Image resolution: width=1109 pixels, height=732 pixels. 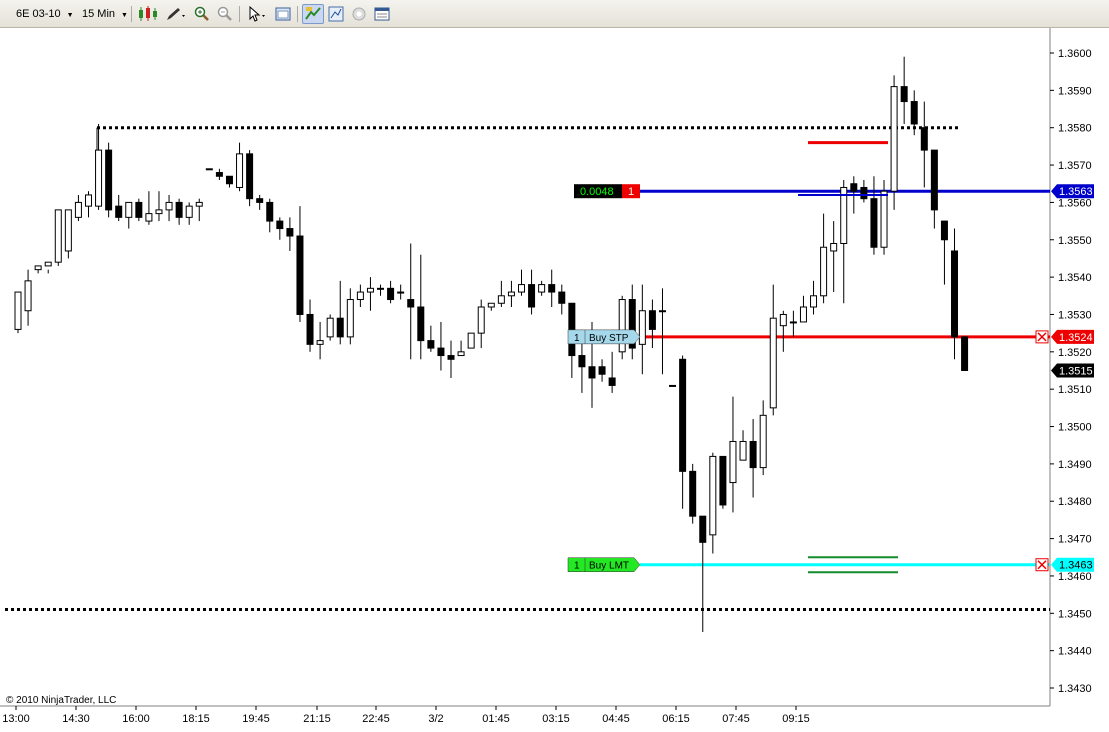 I want to click on cursor-icon, so click(x=258, y=14).